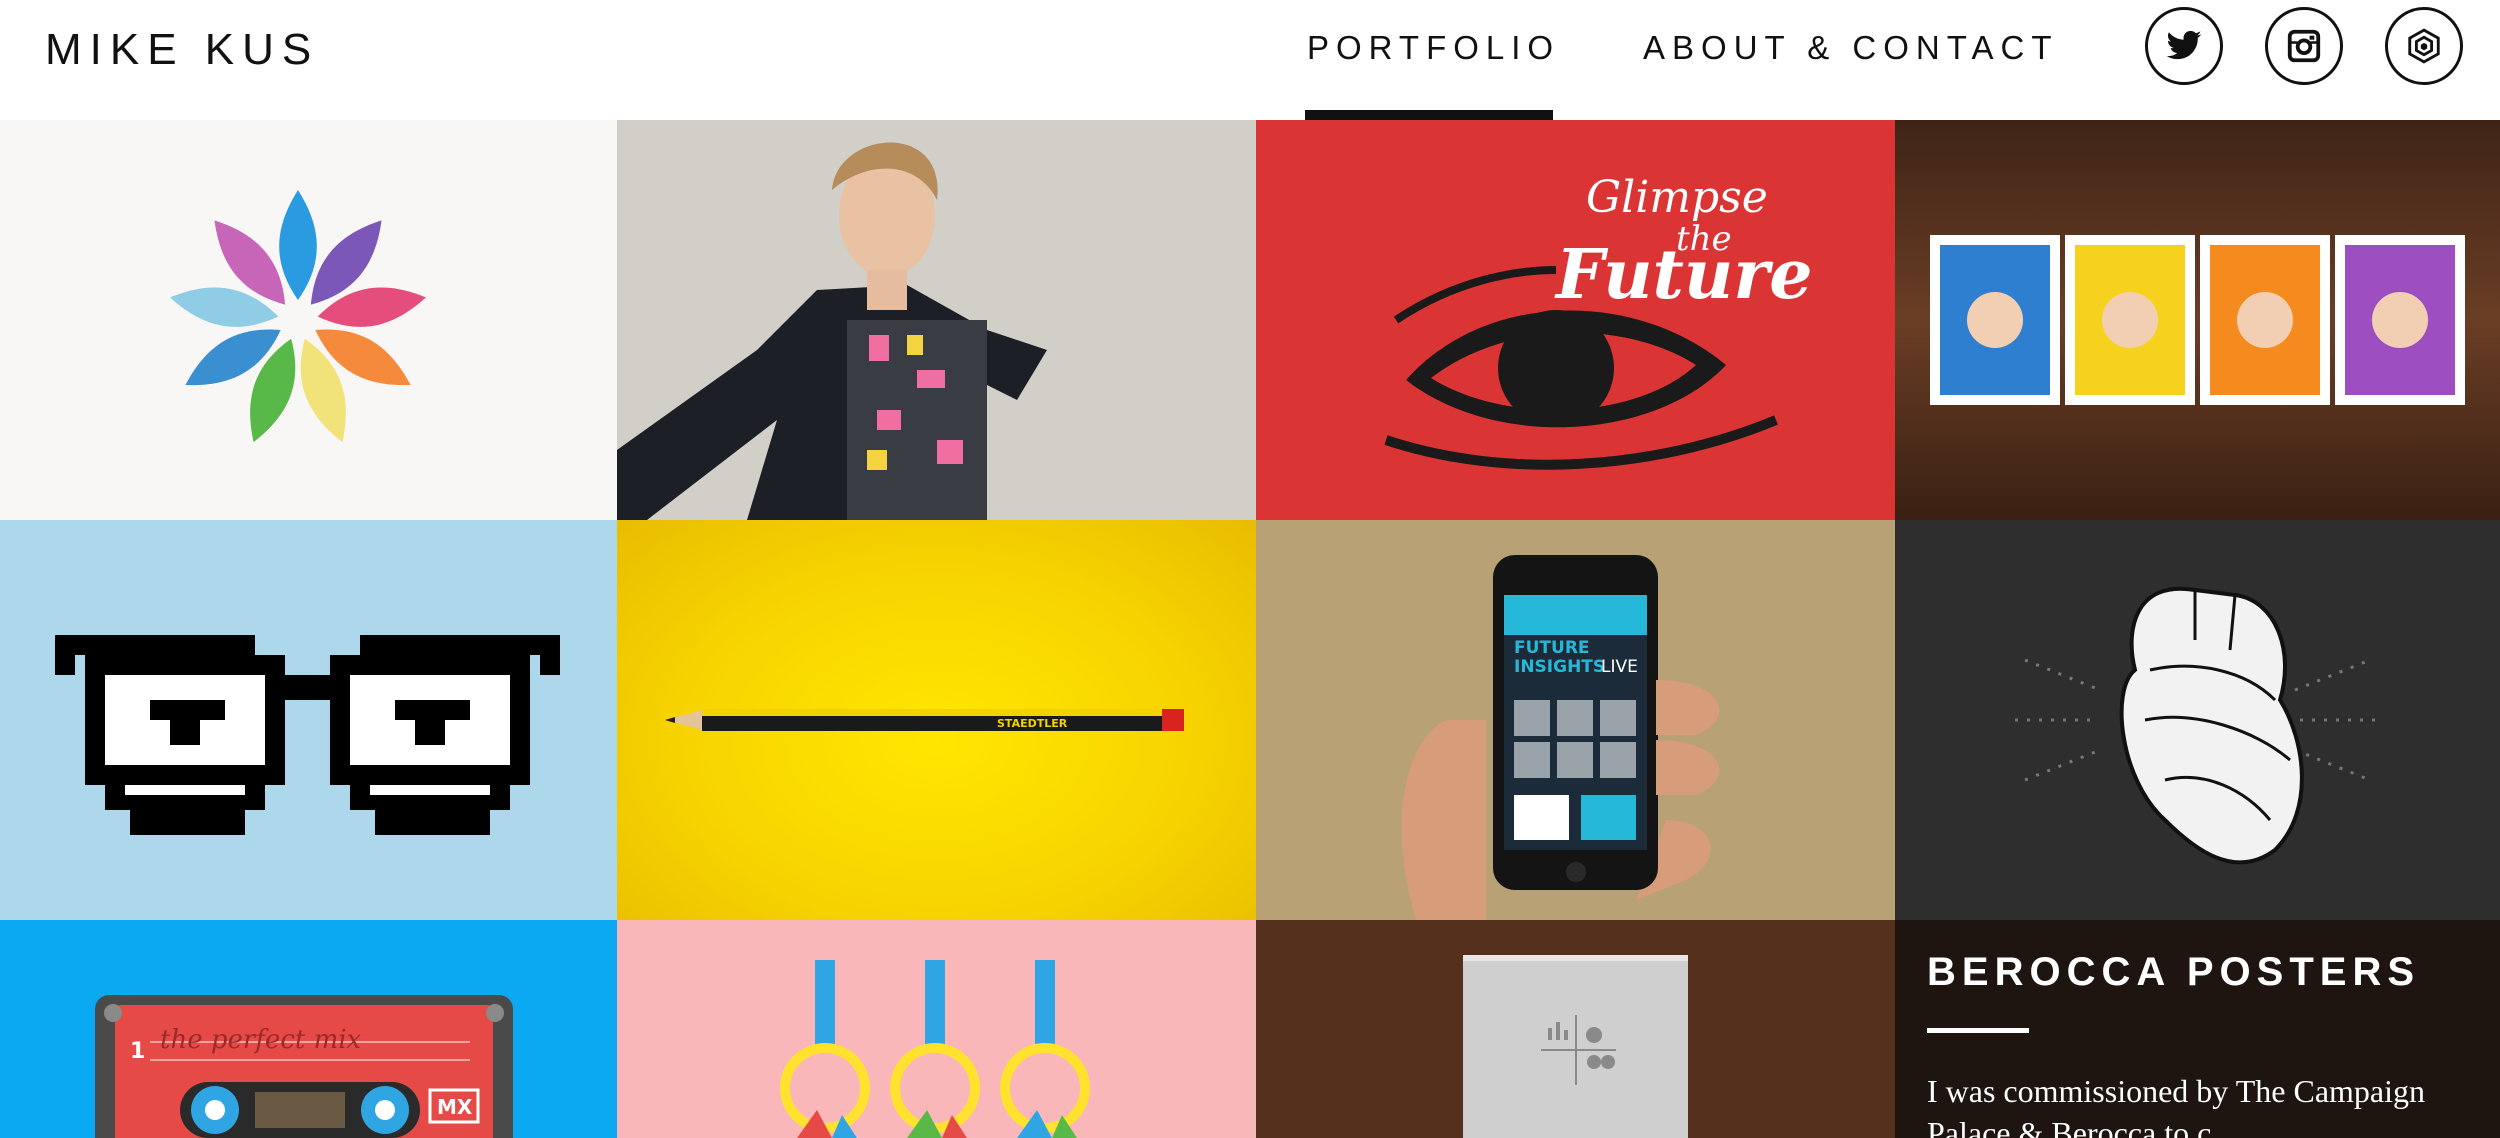  What do you see at coordinates (137, 1051) in the screenshot?
I see `svg-text: 1` at bounding box center [137, 1051].